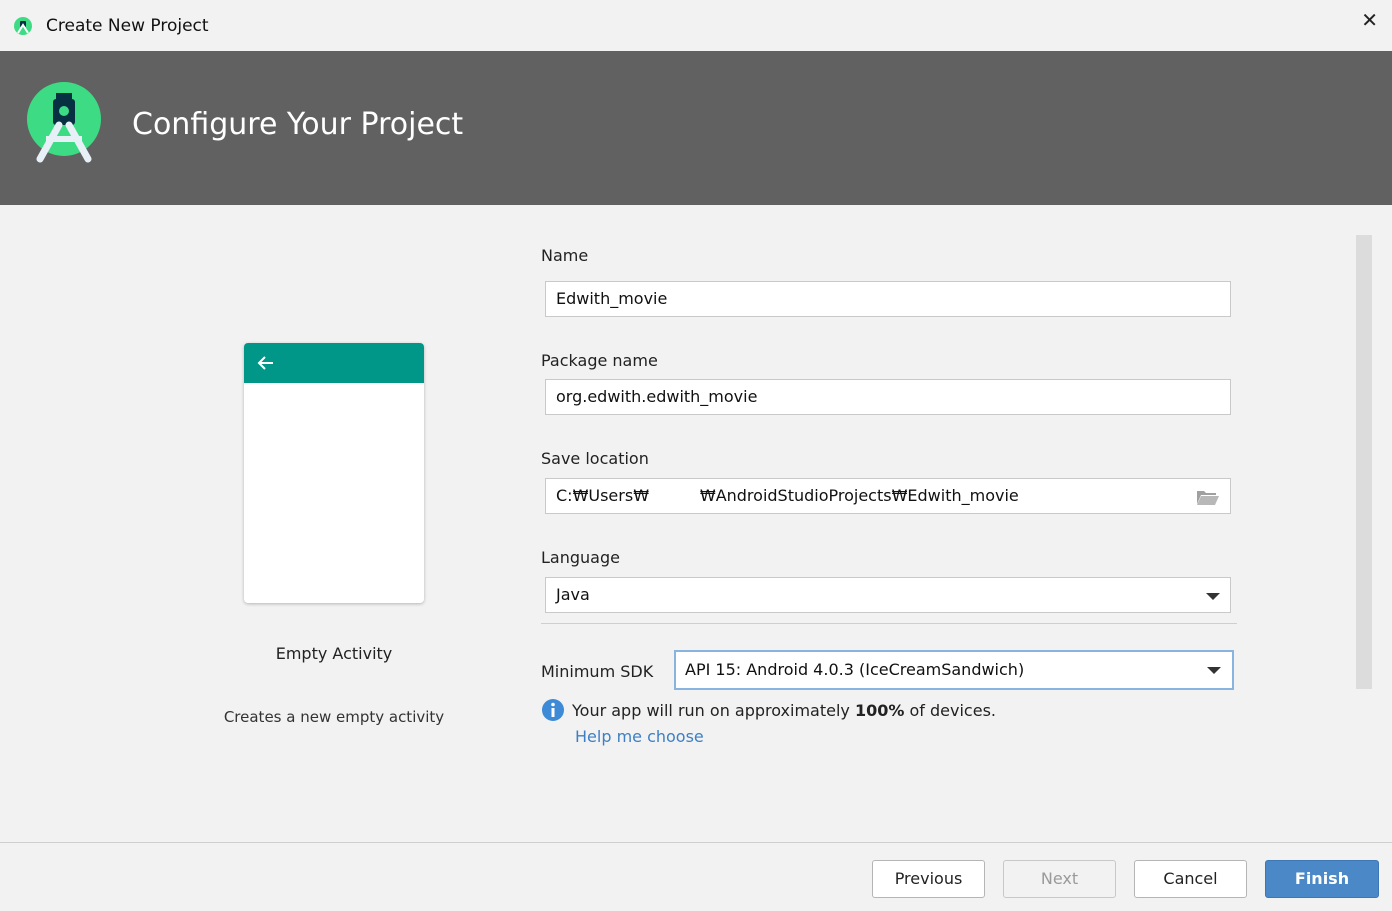  Describe the element at coordinates (696, 842) in the screenshot. I see `footer-divider` at that location.